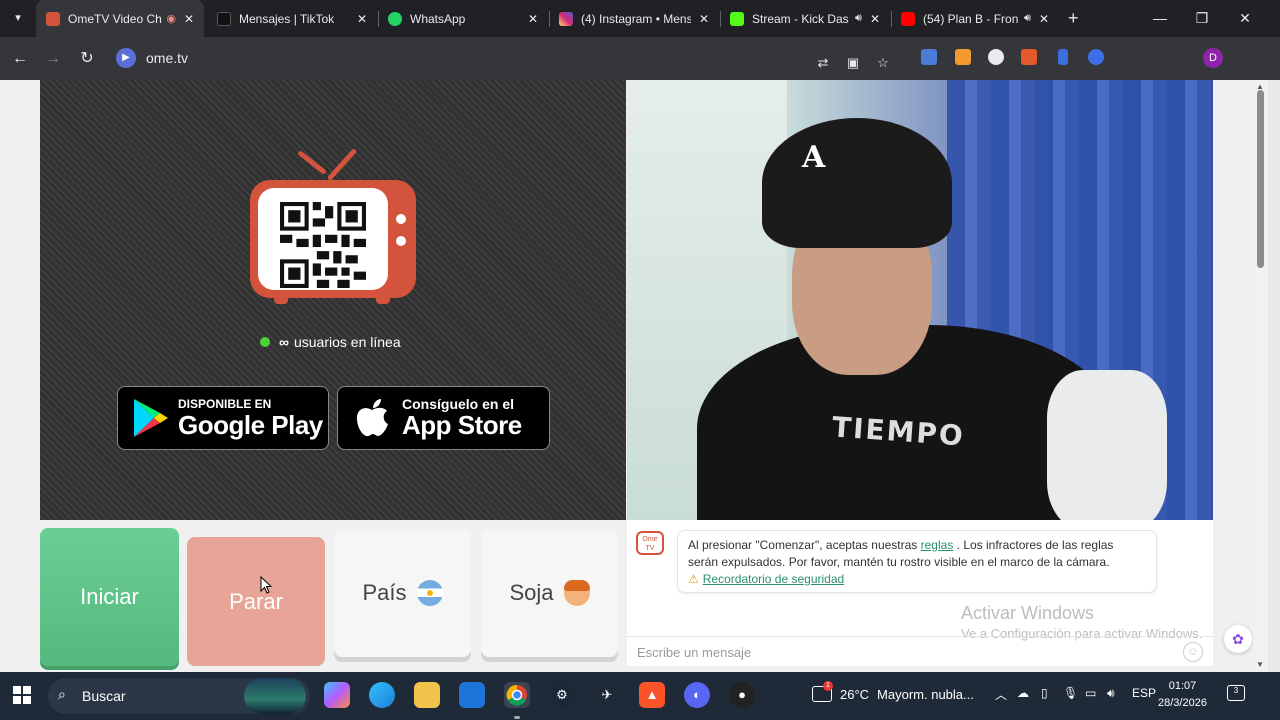 The height and width of the screenshot is (720, 1280). Describe the element at coordinates (275, 696) in the screenshot. I see `search-highlight-image` at that location.